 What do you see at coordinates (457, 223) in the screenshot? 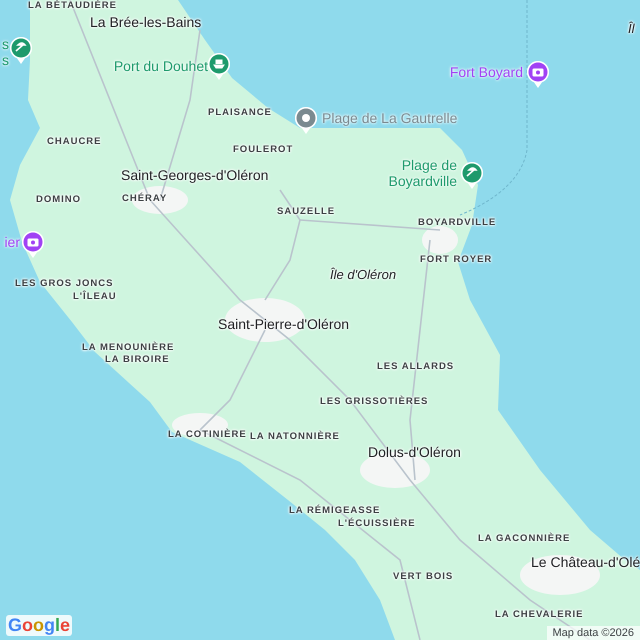
I see `village-label: BOYARDVILLE` at bounding box center [457, 223].